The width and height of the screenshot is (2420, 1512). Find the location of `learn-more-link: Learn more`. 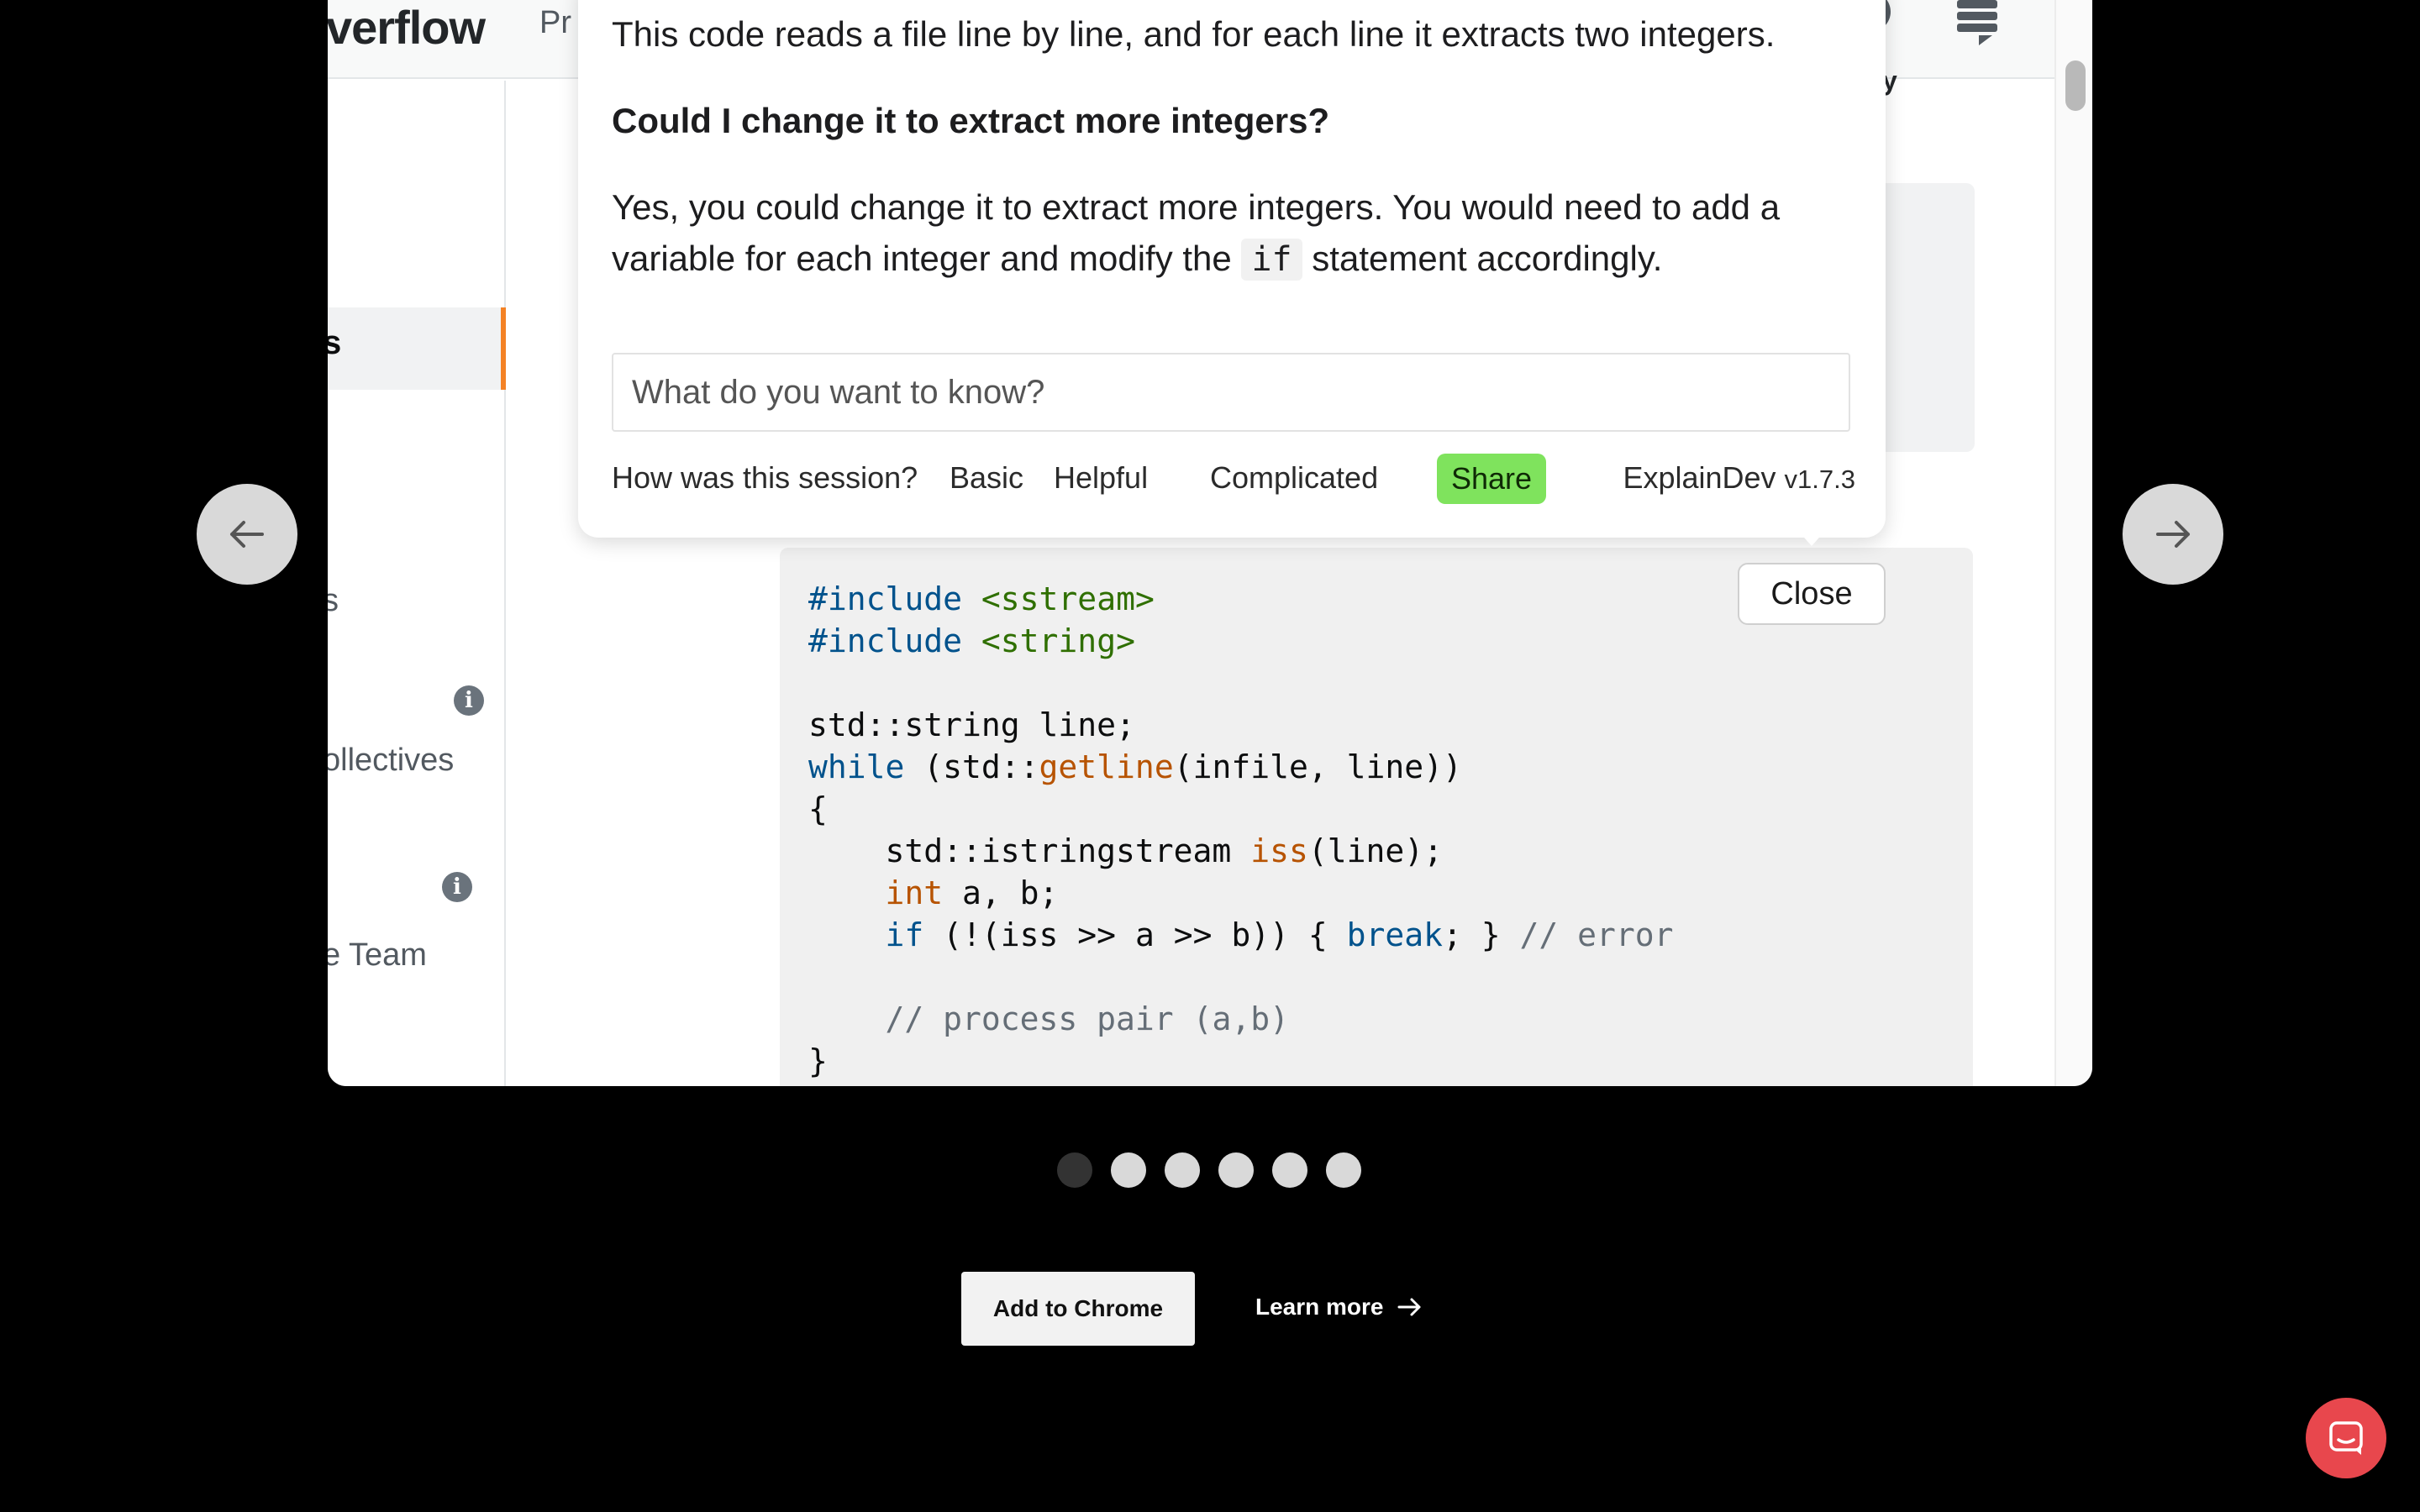

learn-more-link: Learn more is located at coordinates (1339, 1307).